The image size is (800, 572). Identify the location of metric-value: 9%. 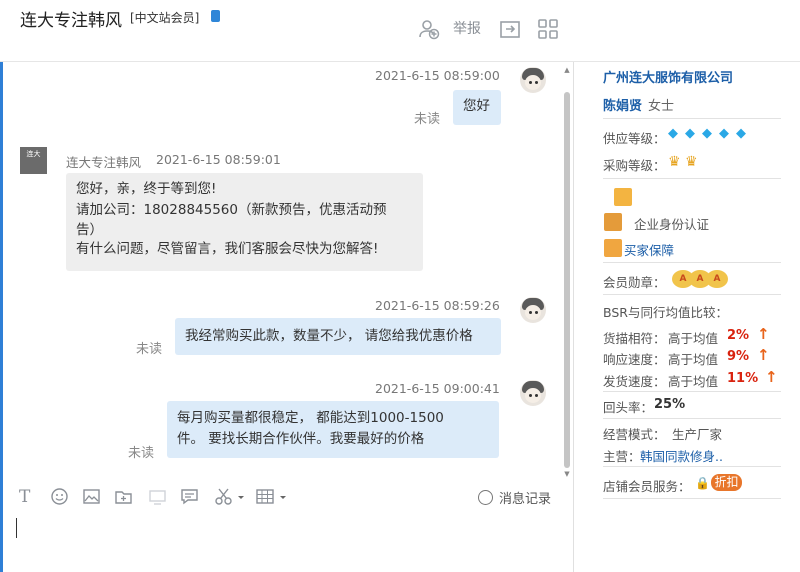
(738, 356).